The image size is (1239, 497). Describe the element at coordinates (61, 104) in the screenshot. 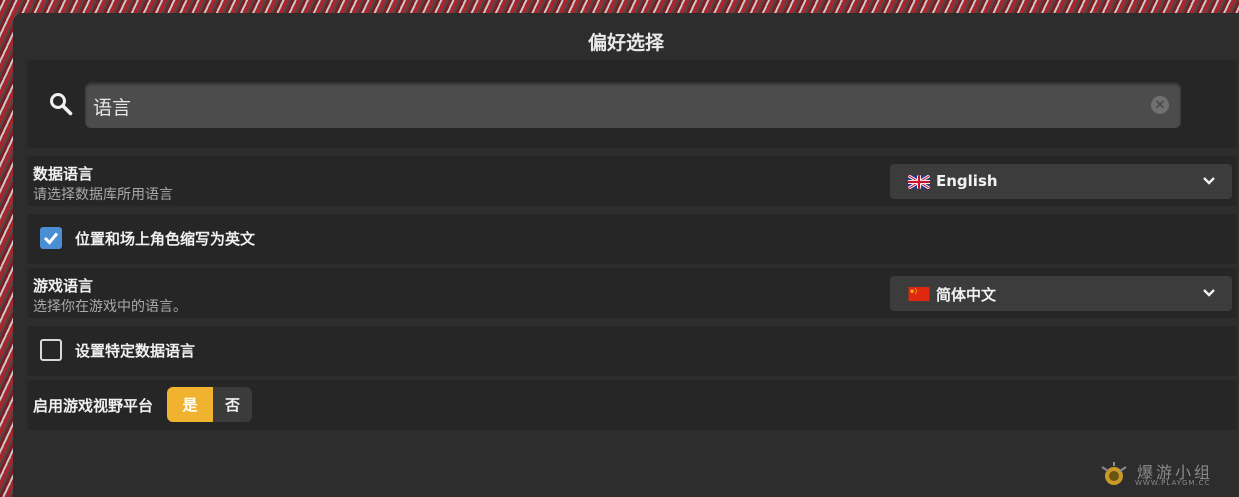

I see `search-icon` at that location.